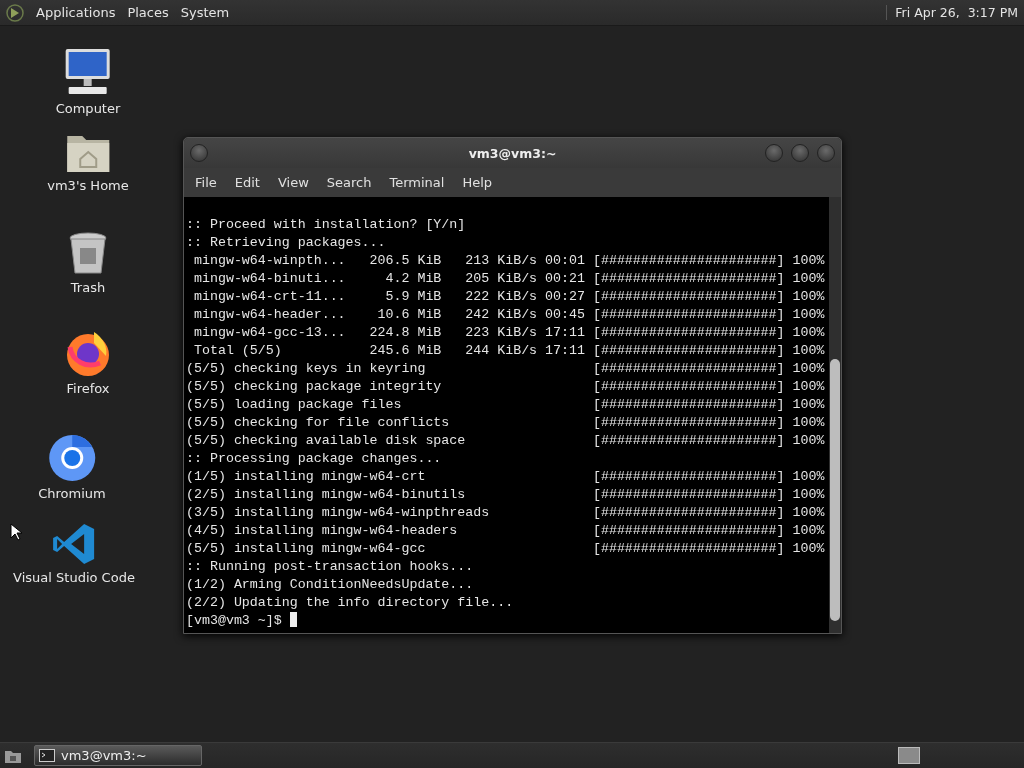 The image size is (1024, 768). Describe the element at coordinates (477, 182) in the screenshot. I see `menu-item: Help` at that location.